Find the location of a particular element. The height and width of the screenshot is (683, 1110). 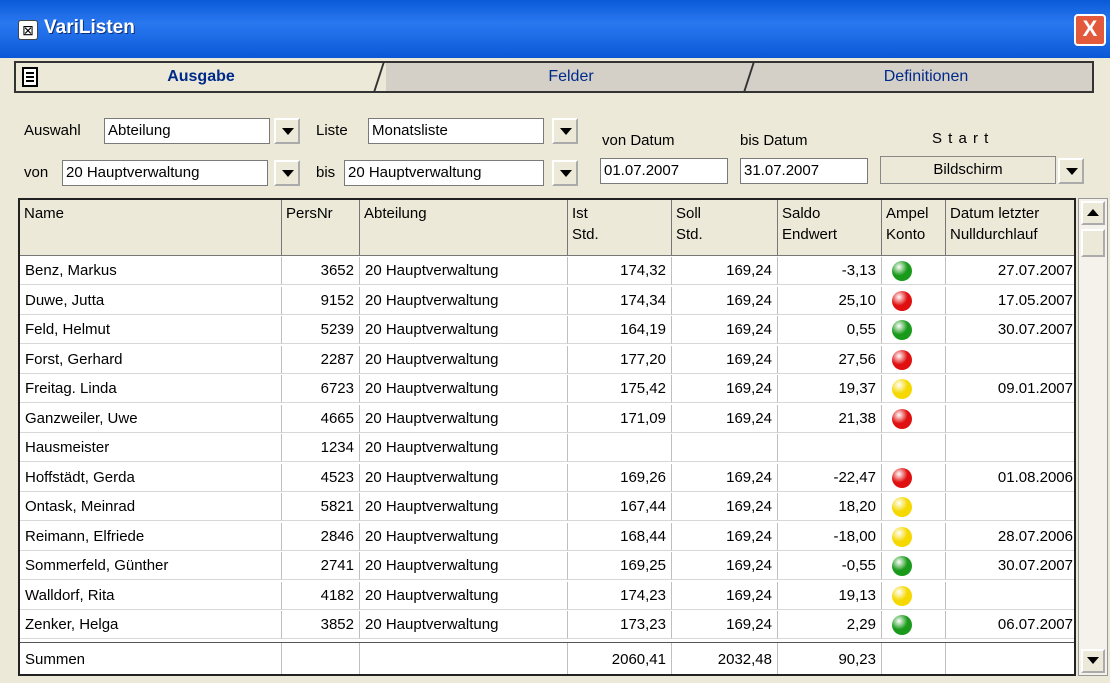

vertical-scrollbar is located at coordinates (1093, 437).